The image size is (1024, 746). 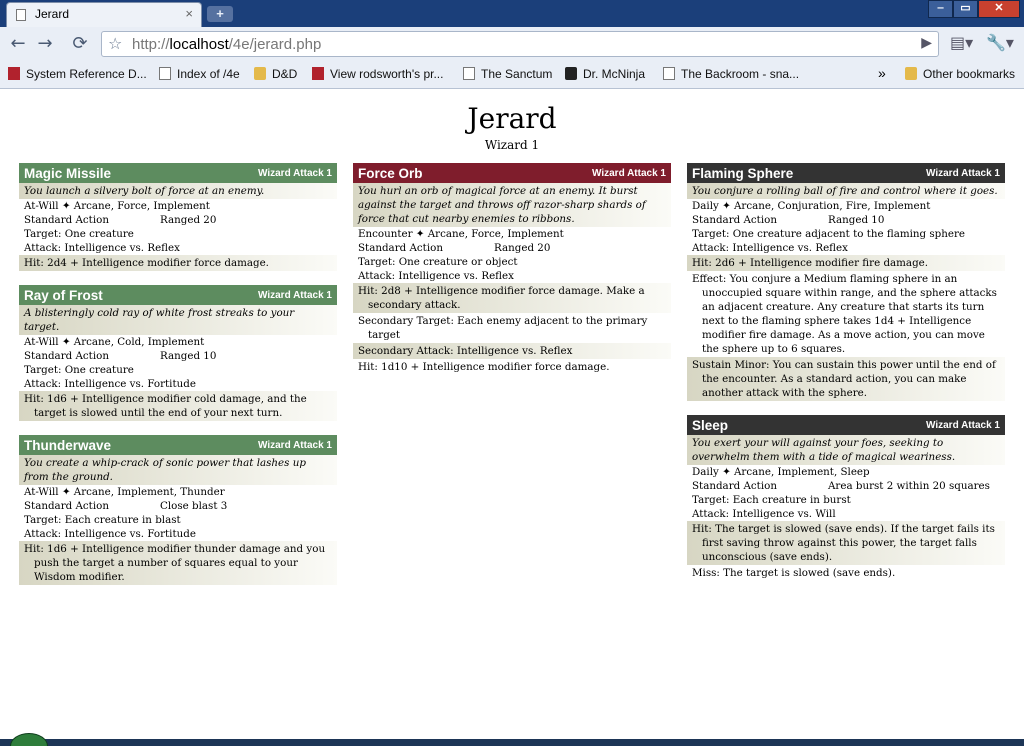 I want to click on power-action-row: Standard Action Ranged 10, so click(x=178, y=356).